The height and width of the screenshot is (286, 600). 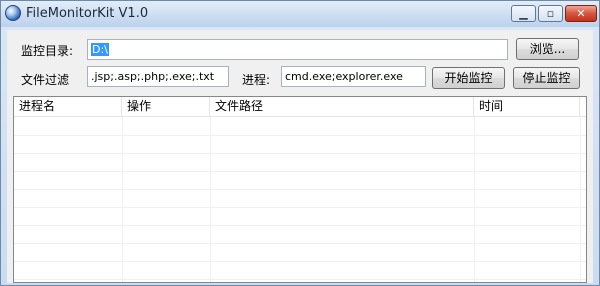 I want to click on filter-input: .jsp;.asp;.php;.exe;.txt, so click(x=158, y=76).